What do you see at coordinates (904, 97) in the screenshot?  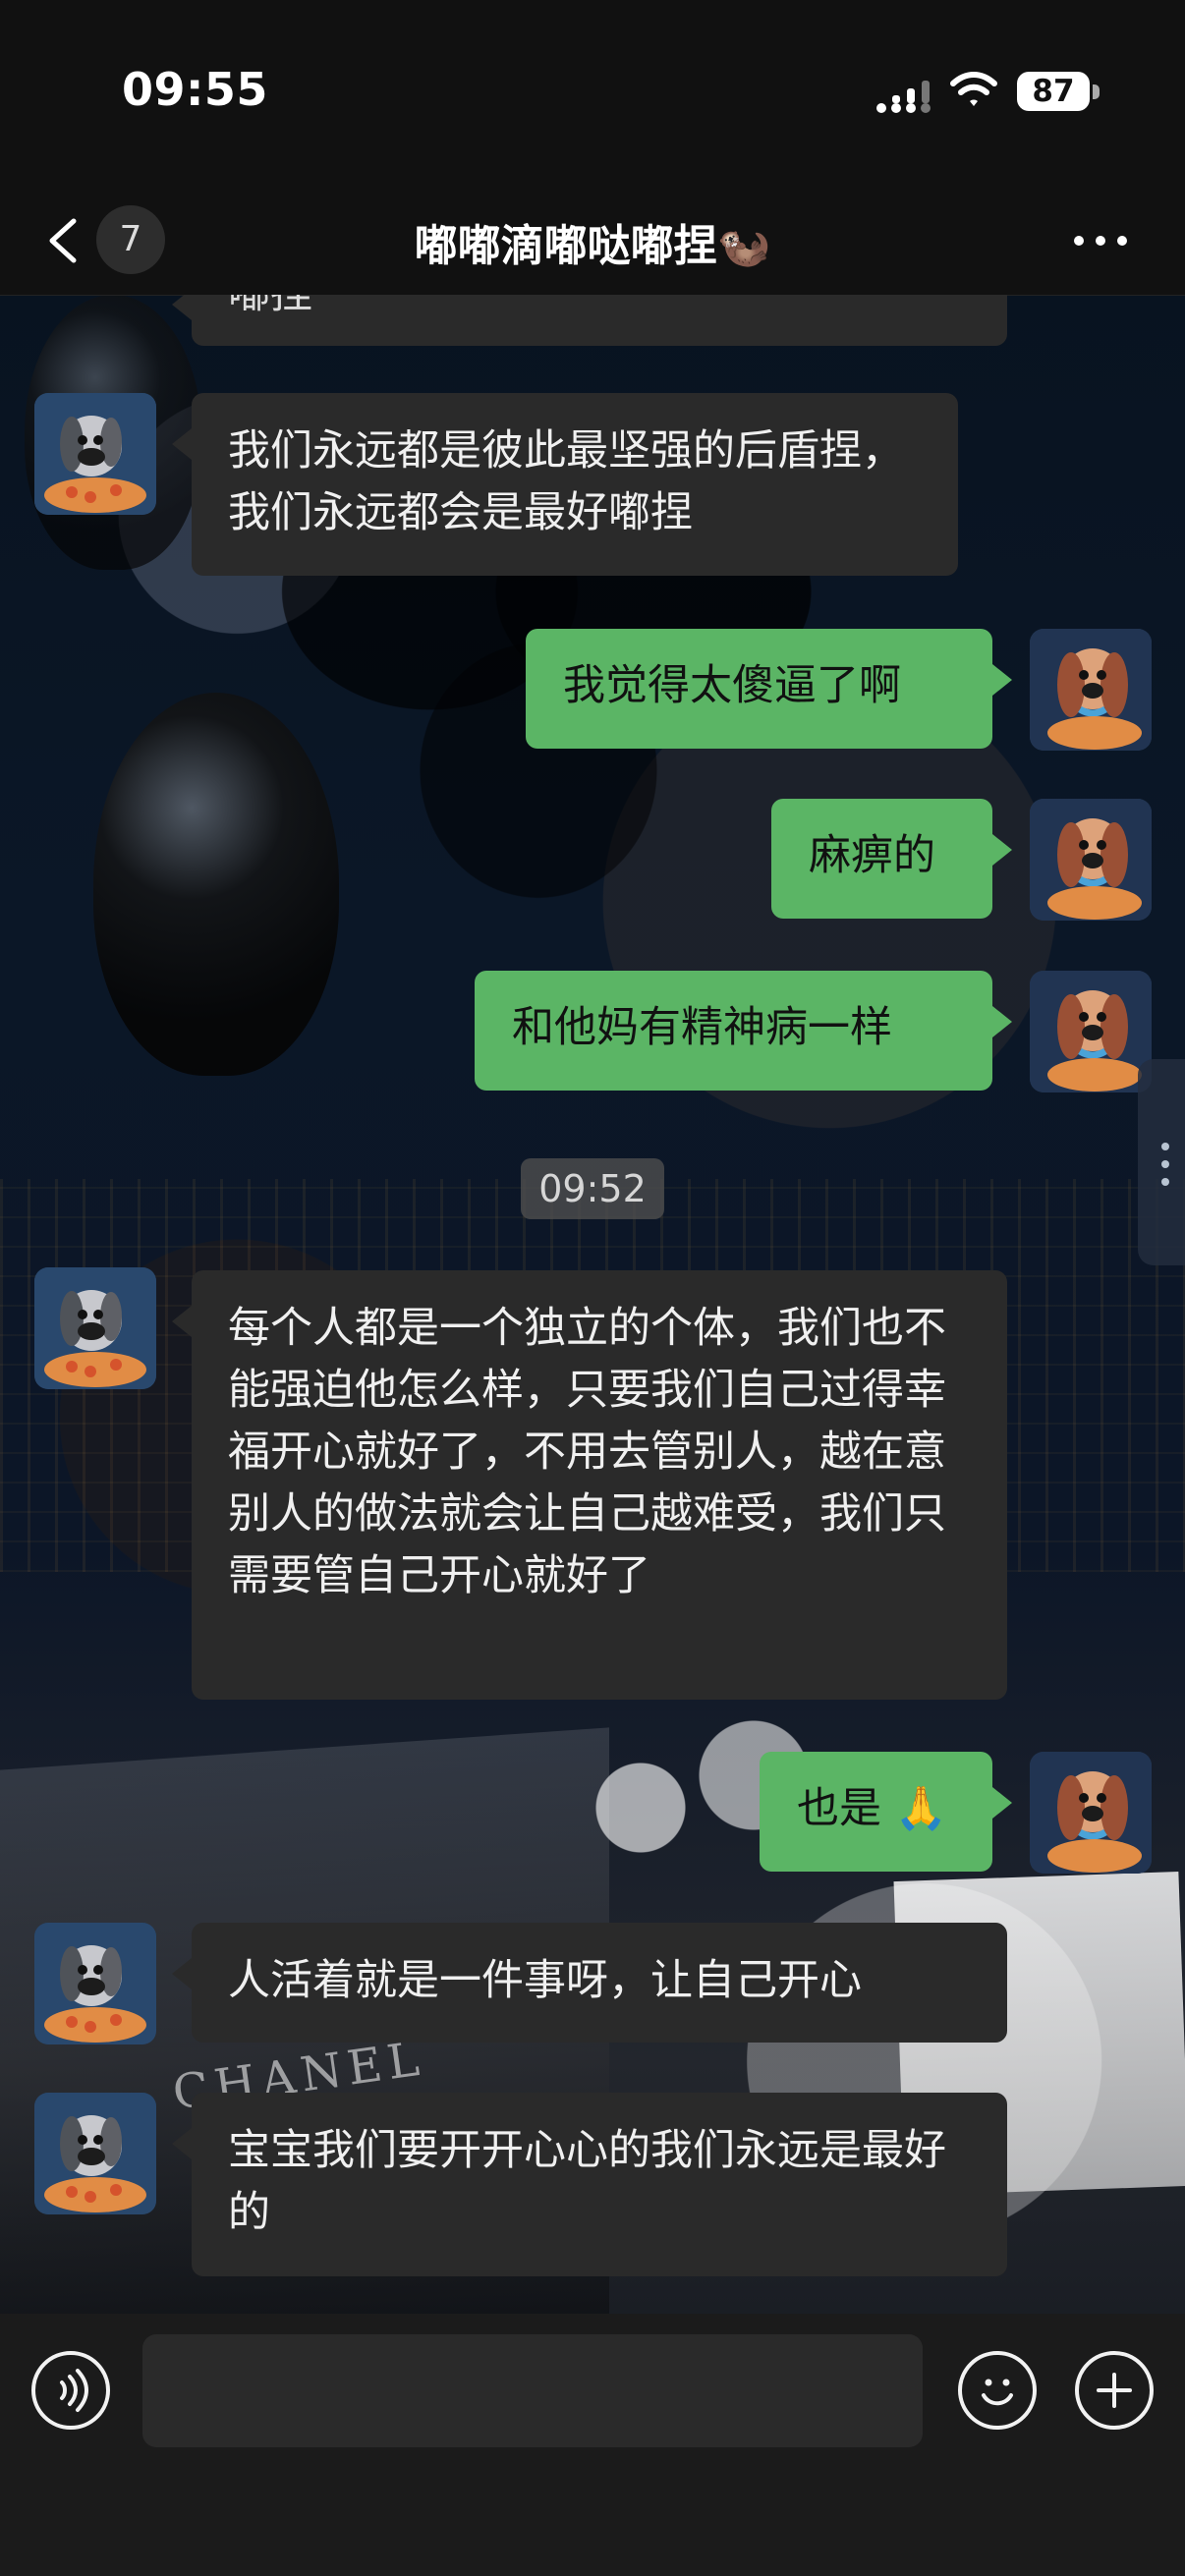 I see `signal-icon` at bounding box center [904, 97].